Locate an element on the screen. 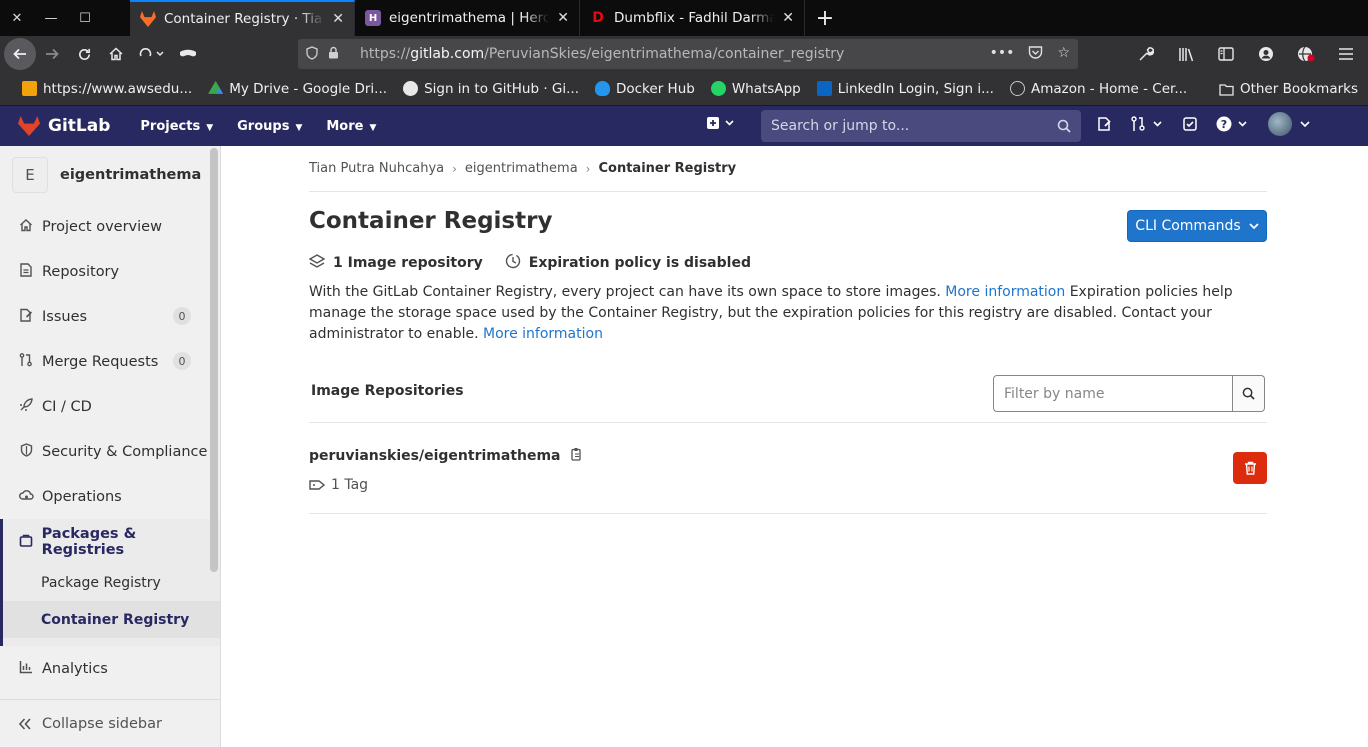 The height and width of the screenshot is (747, 1368). todos-icon is located at coordinates (1190, 126).